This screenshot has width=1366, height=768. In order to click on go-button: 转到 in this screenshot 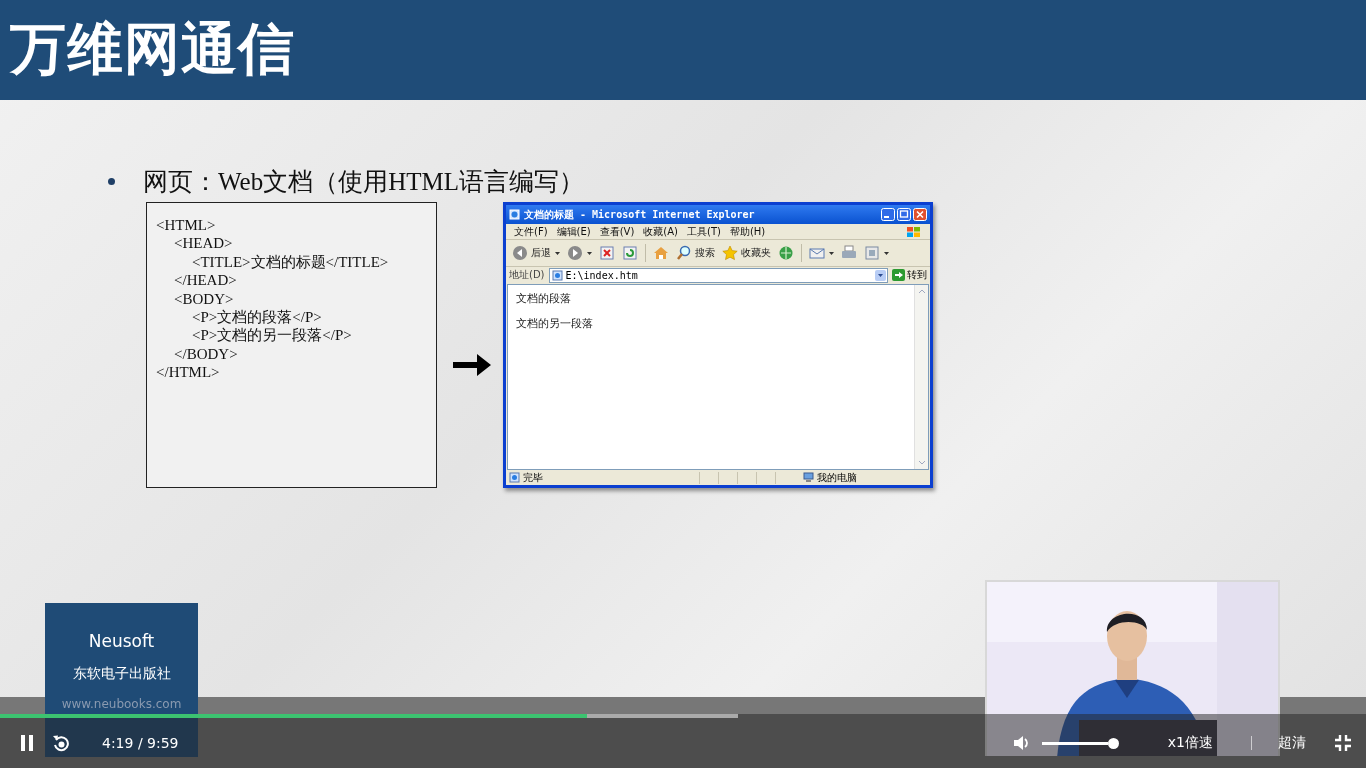, I will do `click(909, 275)`.